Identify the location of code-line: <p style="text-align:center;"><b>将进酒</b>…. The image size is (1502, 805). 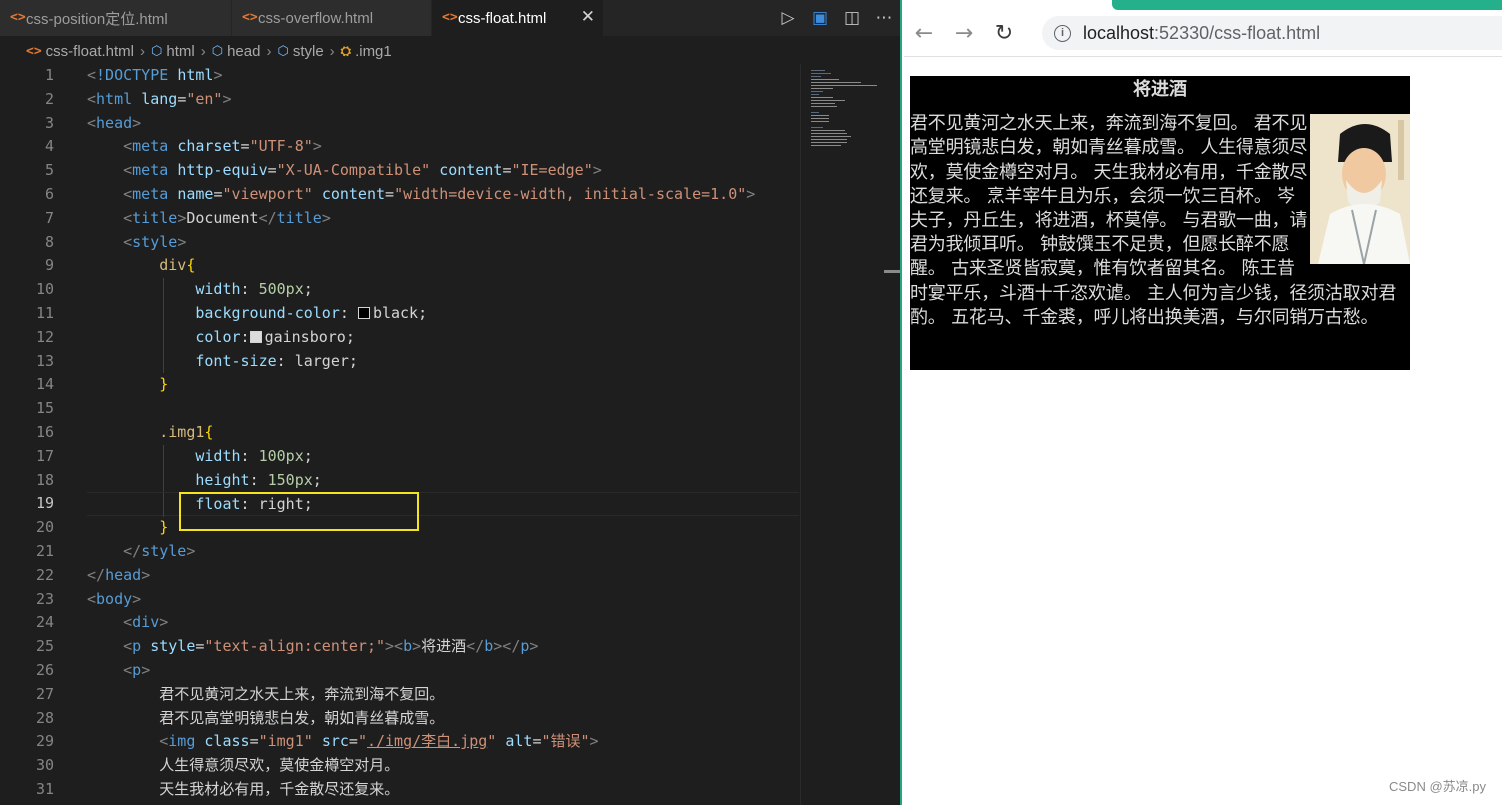
(443, 647).